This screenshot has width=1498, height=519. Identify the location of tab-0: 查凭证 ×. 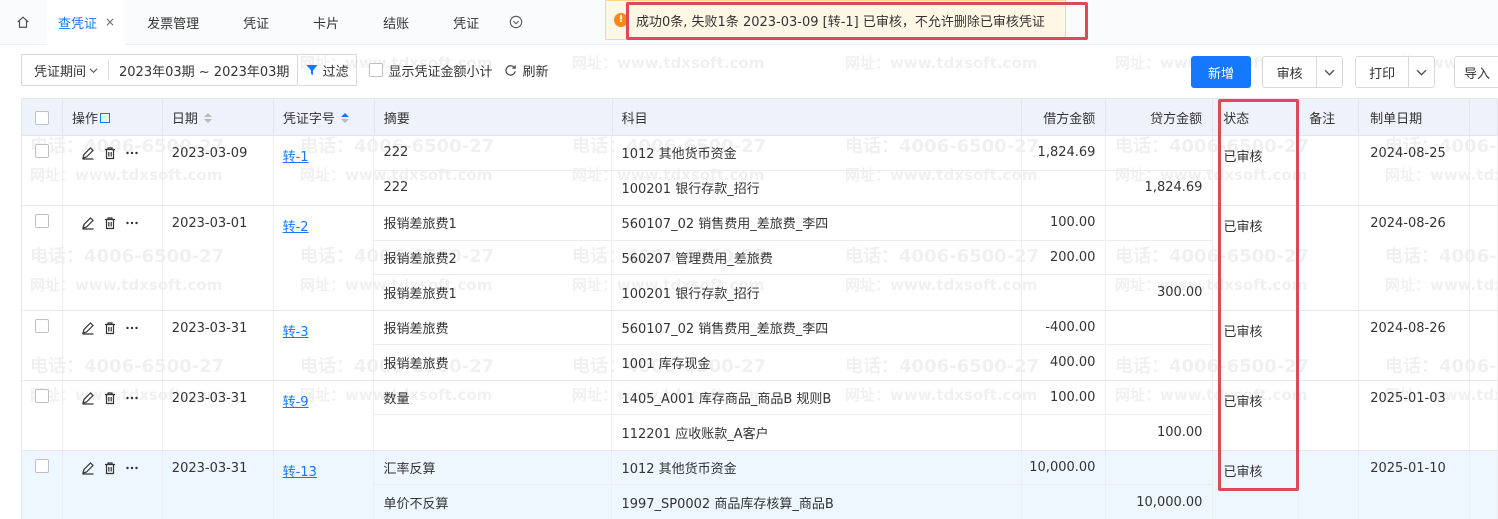
(86, 22).